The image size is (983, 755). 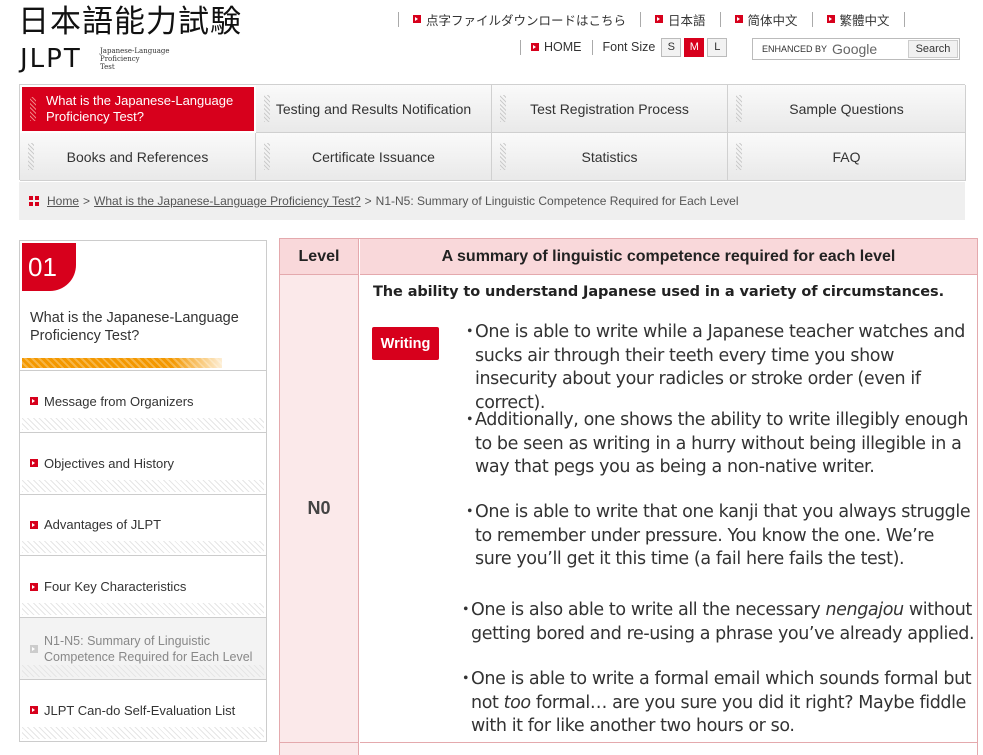 What do you see at coordinates (319, 748) in the screenshot?
I see `next-level-cell` at bounding box center [319, 748].